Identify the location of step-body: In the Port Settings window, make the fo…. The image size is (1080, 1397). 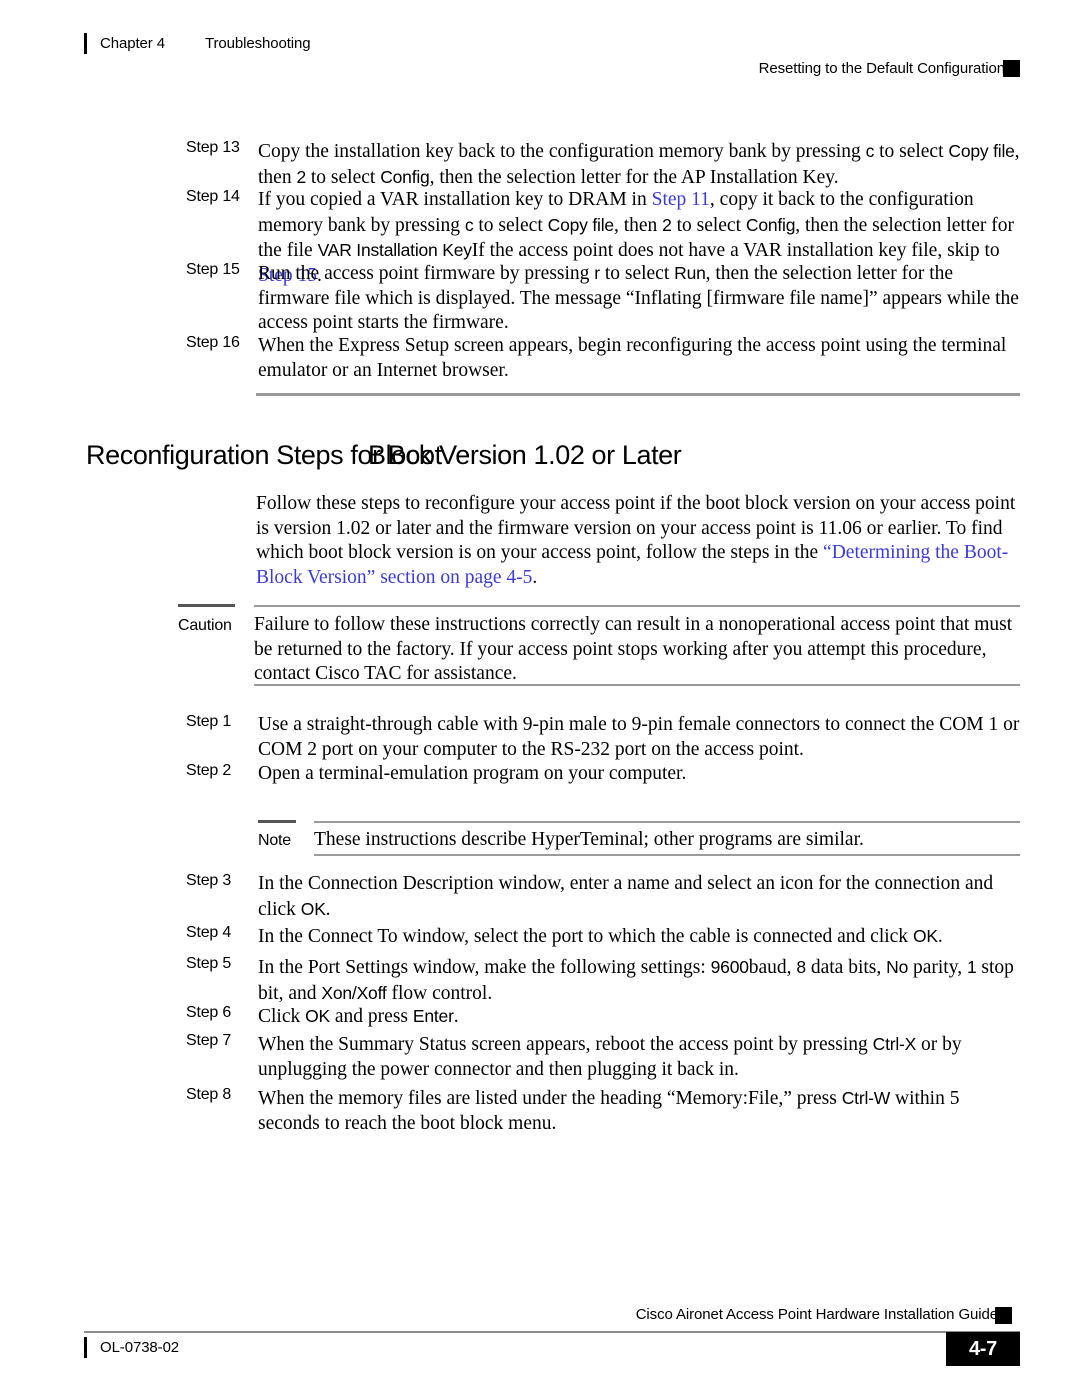
(640, 980).